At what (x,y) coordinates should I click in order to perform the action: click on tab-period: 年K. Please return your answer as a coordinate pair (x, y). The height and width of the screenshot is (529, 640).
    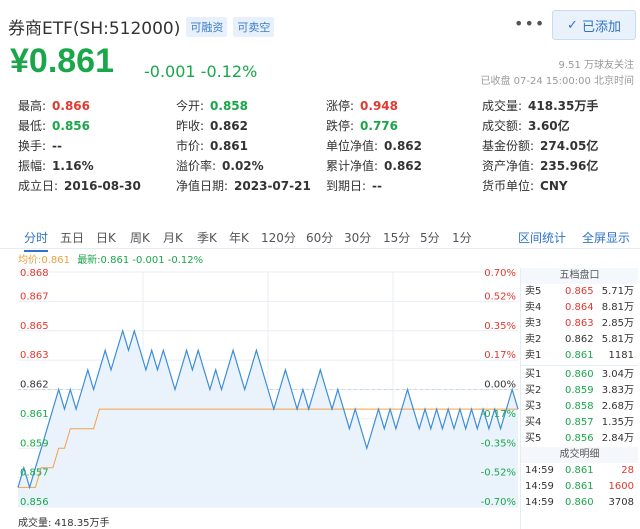
    Looking at the image, I should click on (239, 237).